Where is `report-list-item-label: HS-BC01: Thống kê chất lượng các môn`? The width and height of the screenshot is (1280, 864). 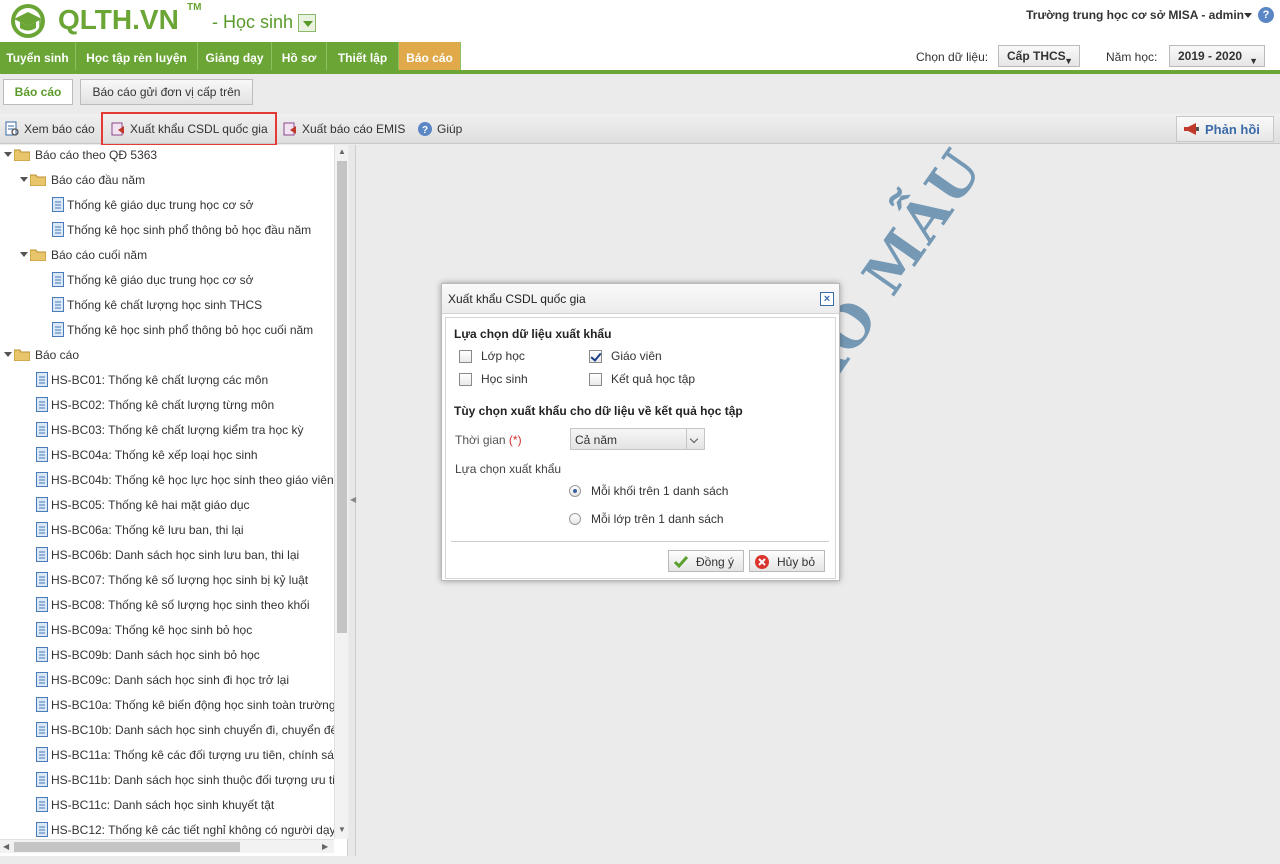
report-list-item-label: HS-BC01: Thống kê chất lượng các môn is located at coordinates (160, 380).